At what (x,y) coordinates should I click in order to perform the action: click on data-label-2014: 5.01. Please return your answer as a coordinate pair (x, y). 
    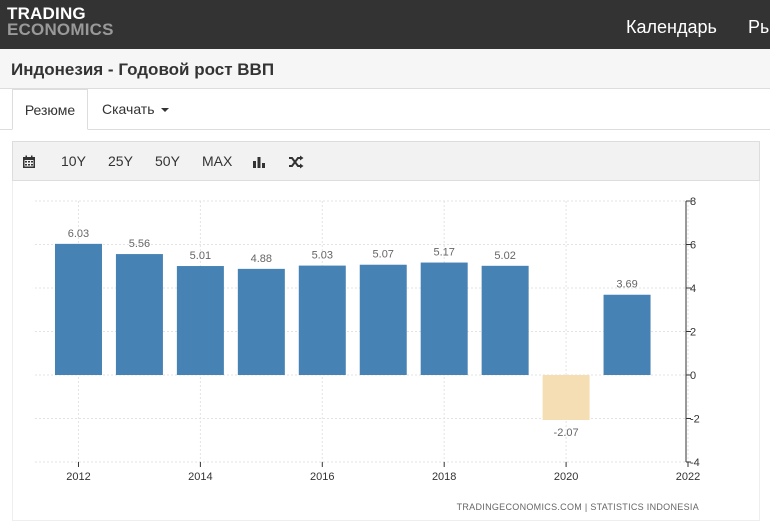
    Looking at the image, I should click on (200, 256).